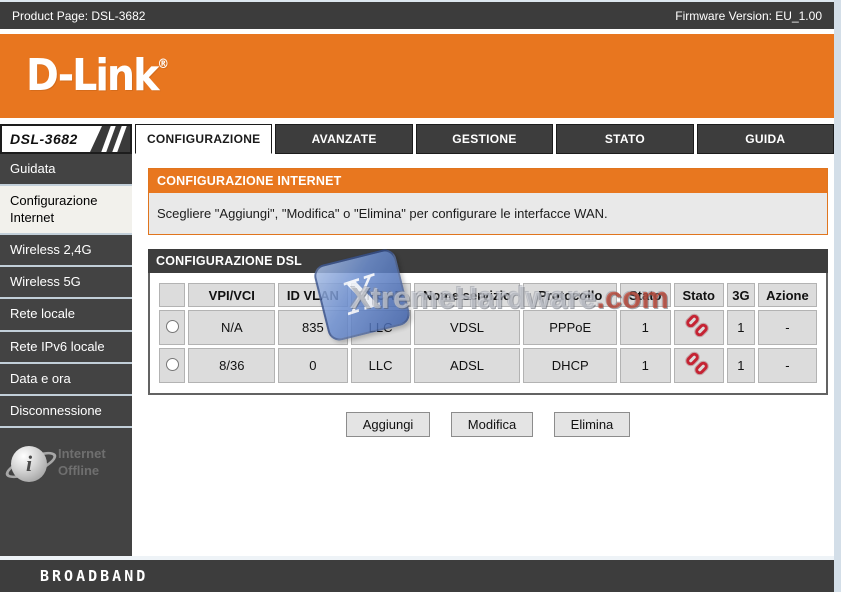 The height and width of the screenshot is (592, 841). I want to click on sidebar-item-rete-ipv6-locale: Rete IPv6 locale, so click(66, 346).